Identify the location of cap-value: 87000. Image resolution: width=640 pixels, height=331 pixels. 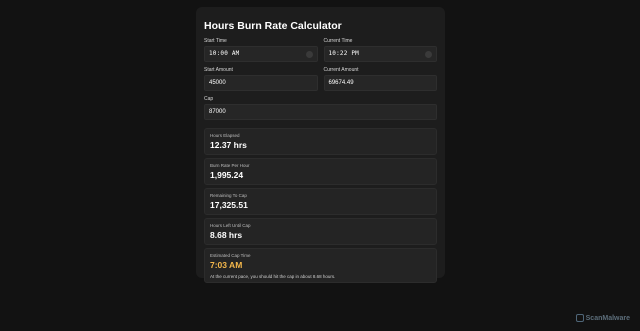
(217, 112).